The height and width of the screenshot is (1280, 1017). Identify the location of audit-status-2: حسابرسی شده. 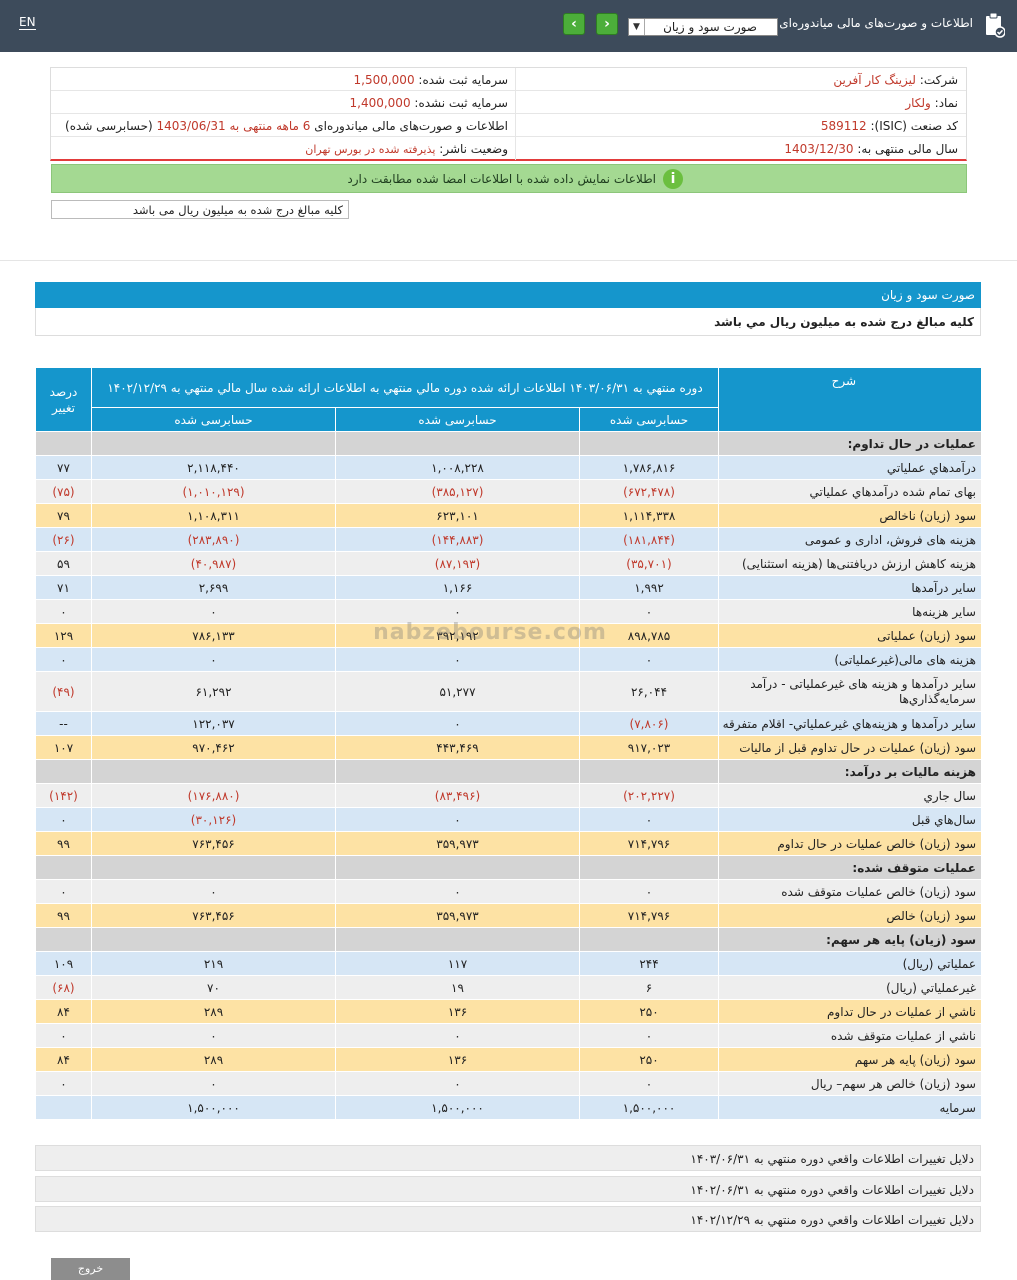
(457, 419).